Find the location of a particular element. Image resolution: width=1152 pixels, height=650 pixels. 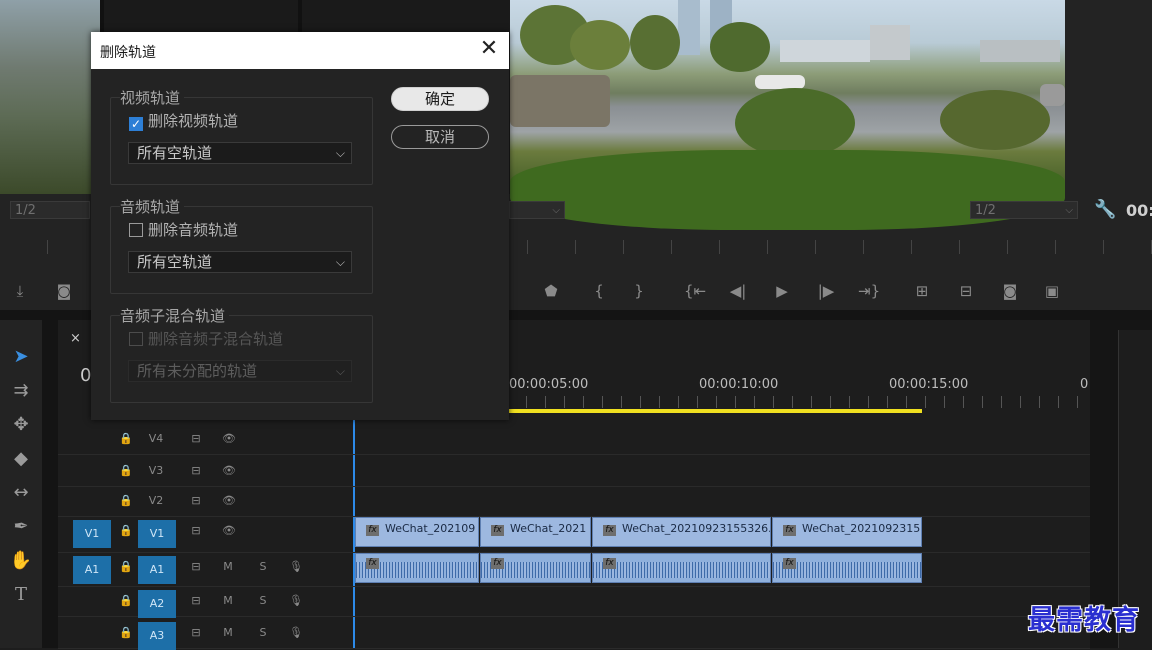

source-resolution-select: 1/2 is located at coordinates (50, 210).